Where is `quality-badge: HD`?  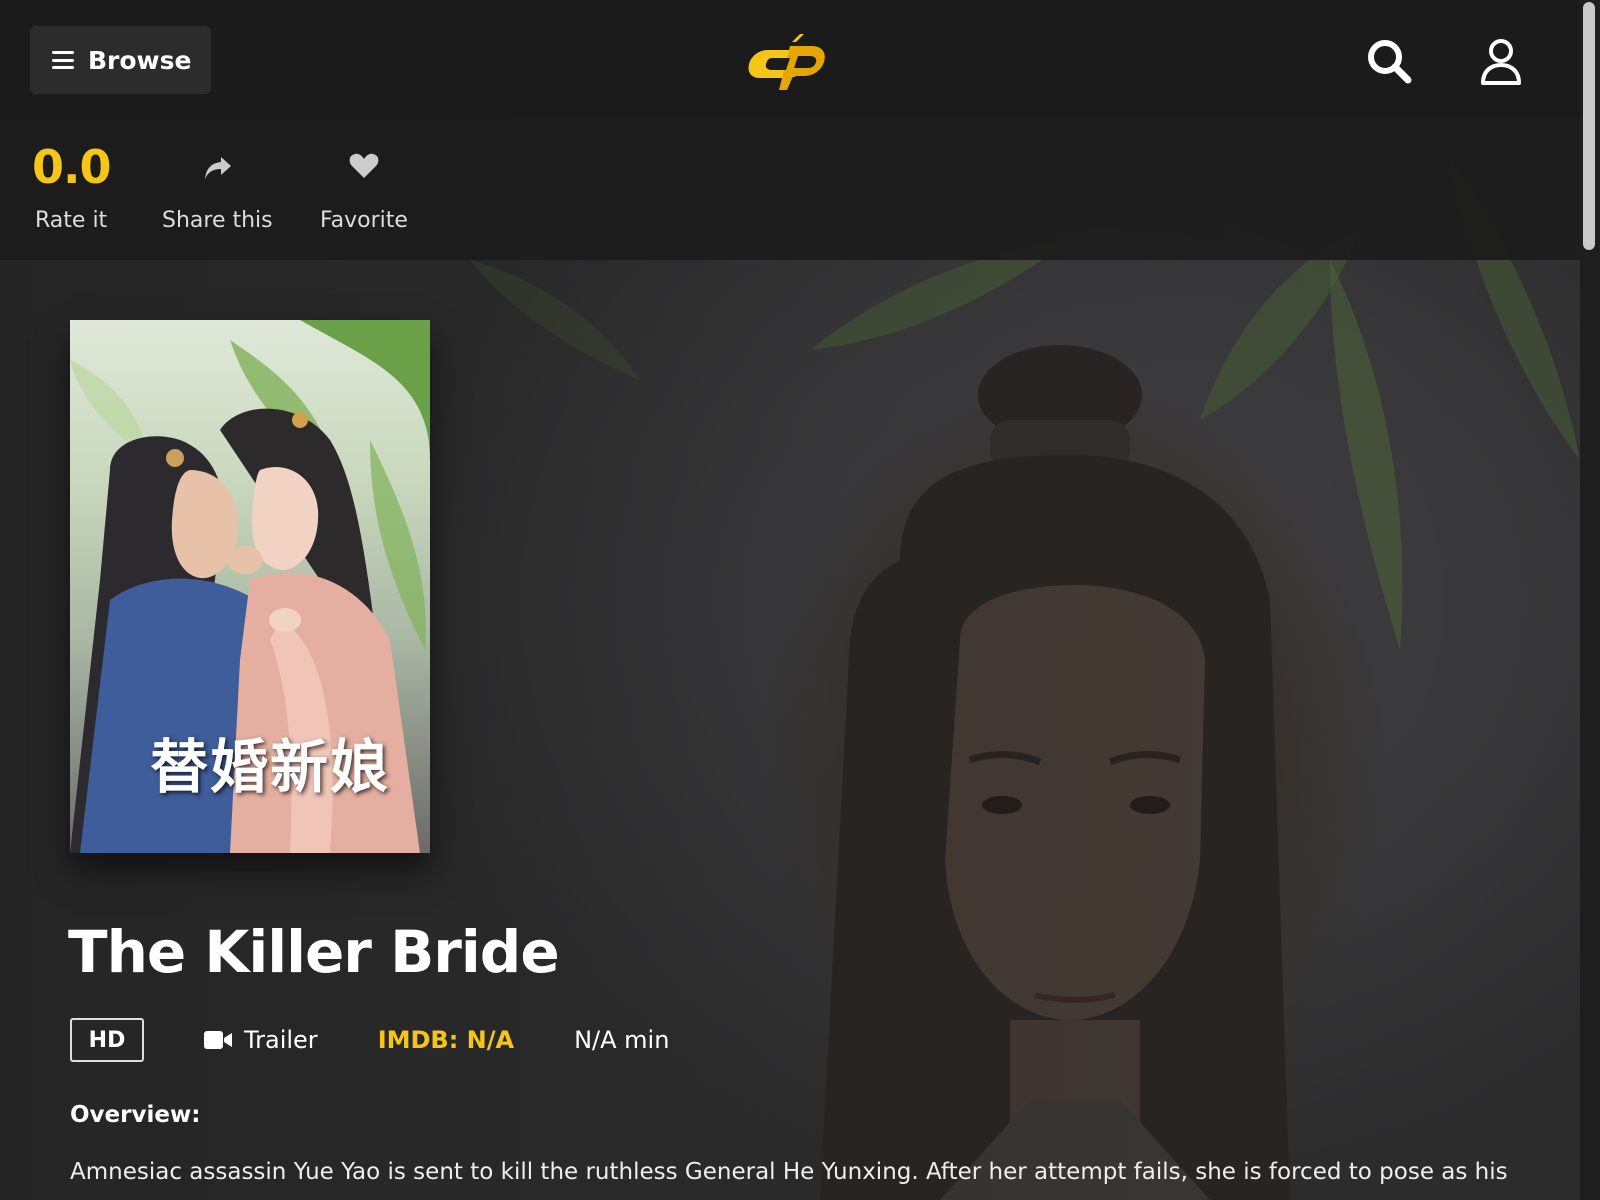
quality-badge: HD is located at coordinates (107, 1040).